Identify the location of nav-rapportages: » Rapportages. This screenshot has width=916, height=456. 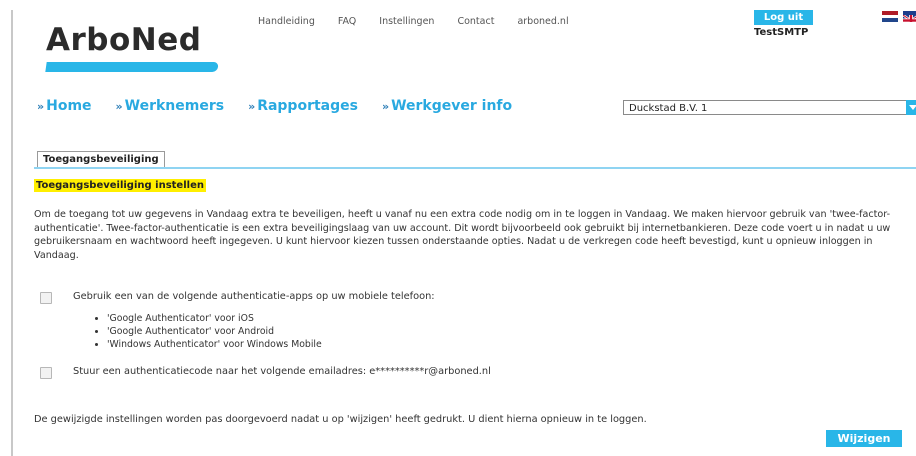
(303, 106).